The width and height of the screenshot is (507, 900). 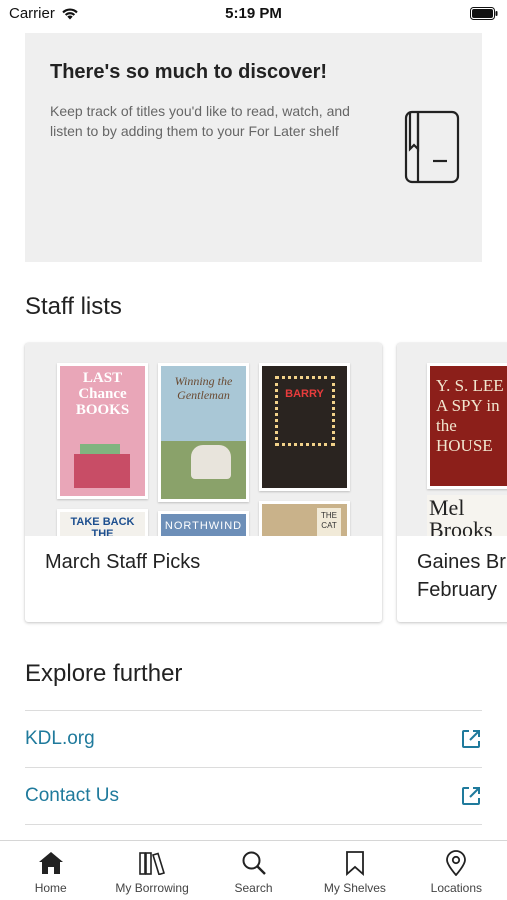 What do you see at coordinates (104, 673) in the screenshot?
I see `explore-heading: Explore further` at bounding box center [104, 673].